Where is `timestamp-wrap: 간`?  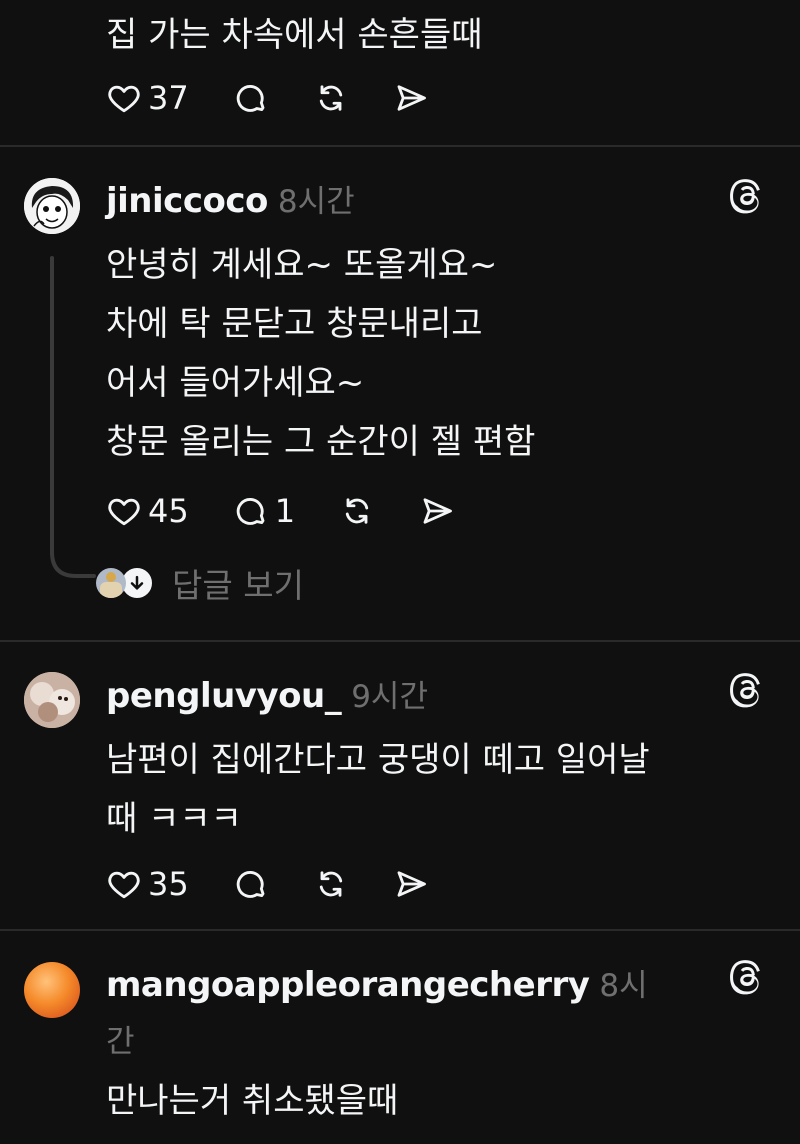 timestamp-wrap: 간 is located at coordinates (120, 1042).